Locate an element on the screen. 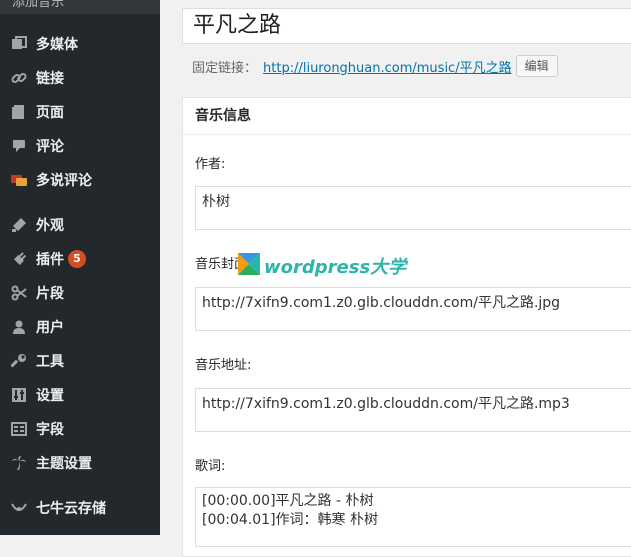 The height and width of the screenshot is (557, 631). menu-label: 链接 is located at coordinates (50, 79).